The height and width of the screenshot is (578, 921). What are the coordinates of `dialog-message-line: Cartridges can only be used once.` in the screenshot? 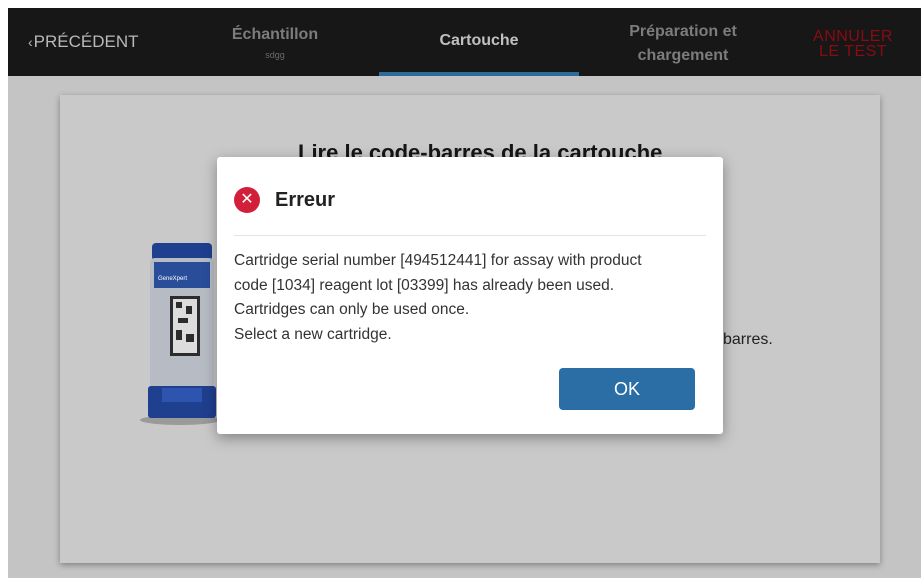 It's located at (352, 309).